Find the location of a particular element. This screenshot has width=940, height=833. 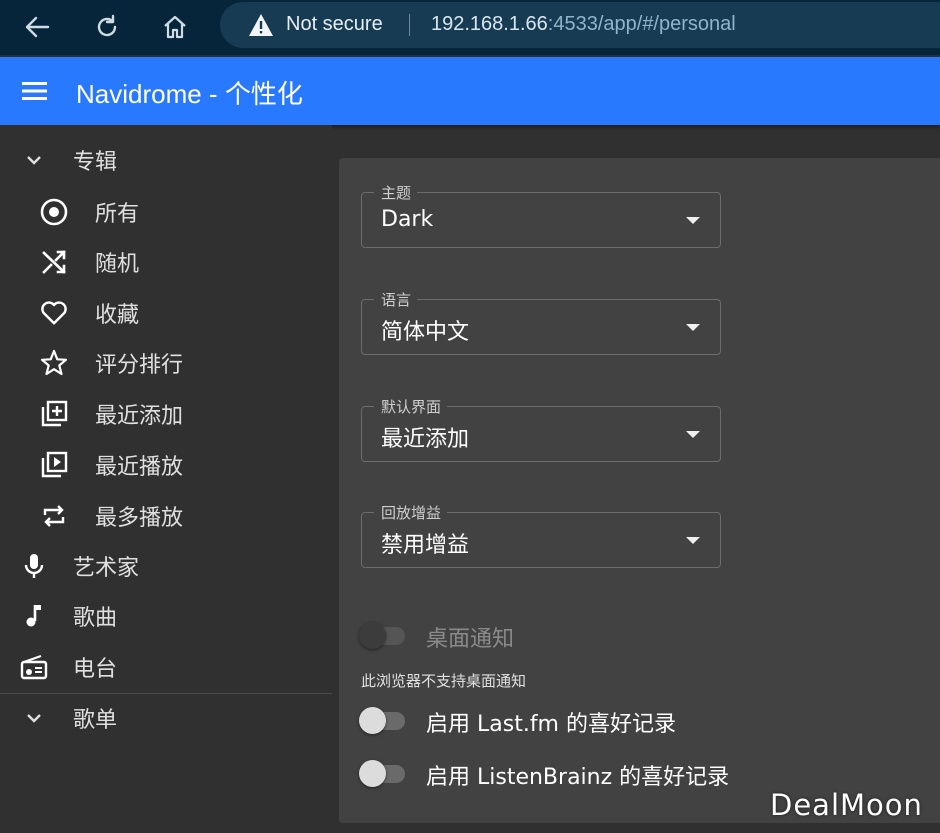

sidebar-item-label: 歌曲 is located at coordinates (95, 618).